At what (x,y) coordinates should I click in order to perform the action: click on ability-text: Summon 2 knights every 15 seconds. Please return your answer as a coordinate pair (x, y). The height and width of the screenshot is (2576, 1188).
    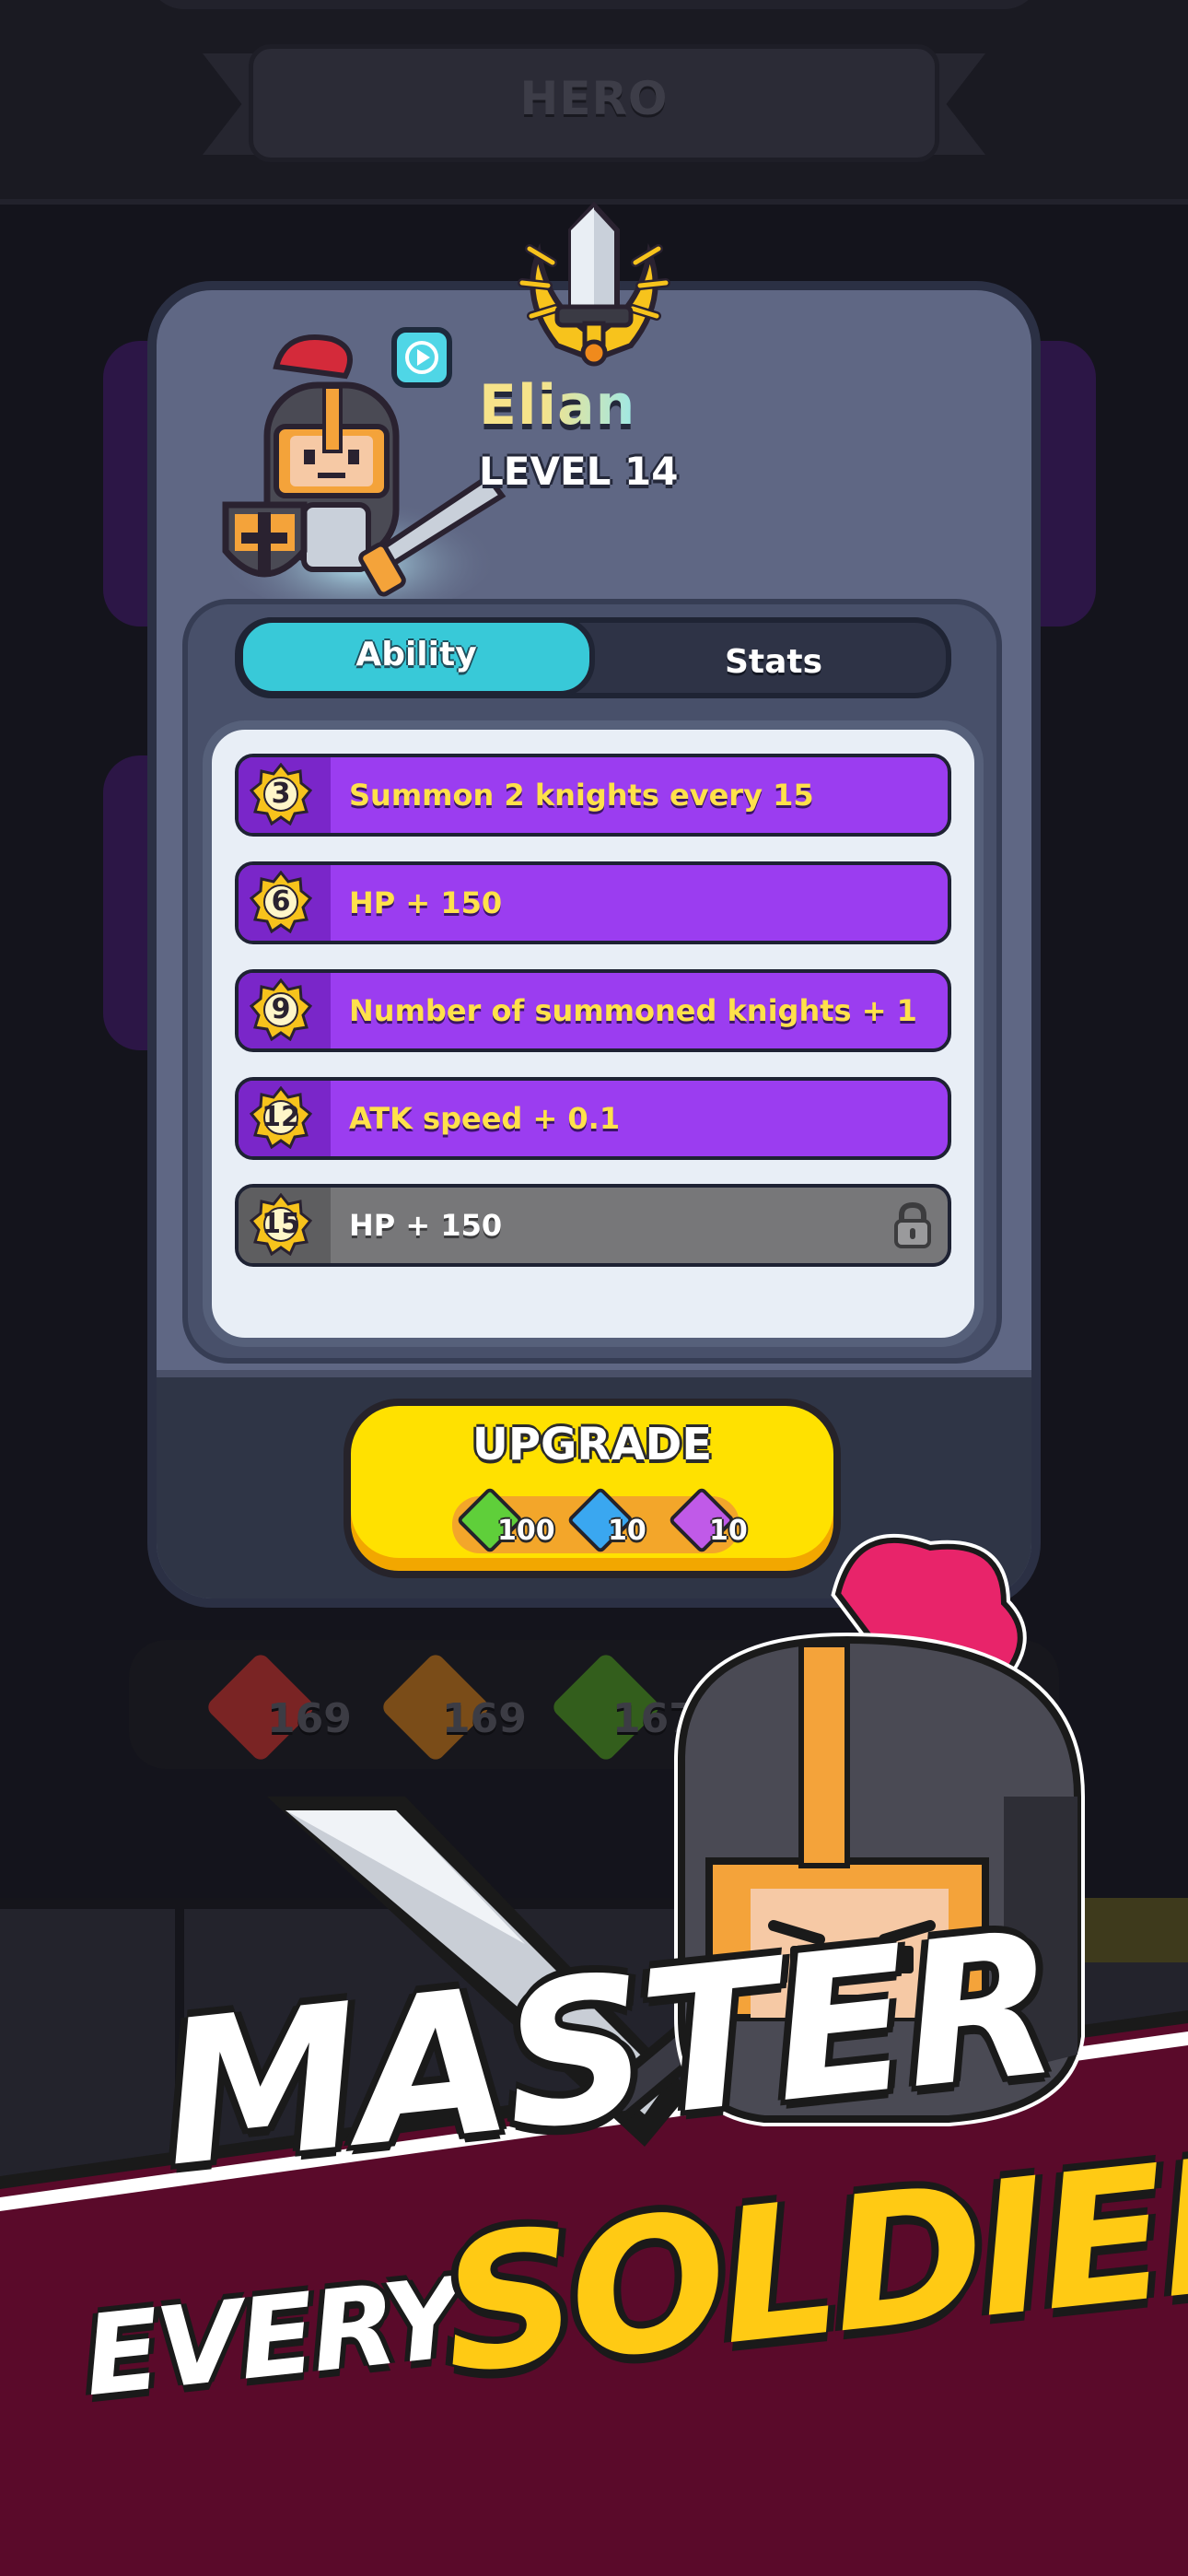
    Looking at the image, I should click on (581, 795).